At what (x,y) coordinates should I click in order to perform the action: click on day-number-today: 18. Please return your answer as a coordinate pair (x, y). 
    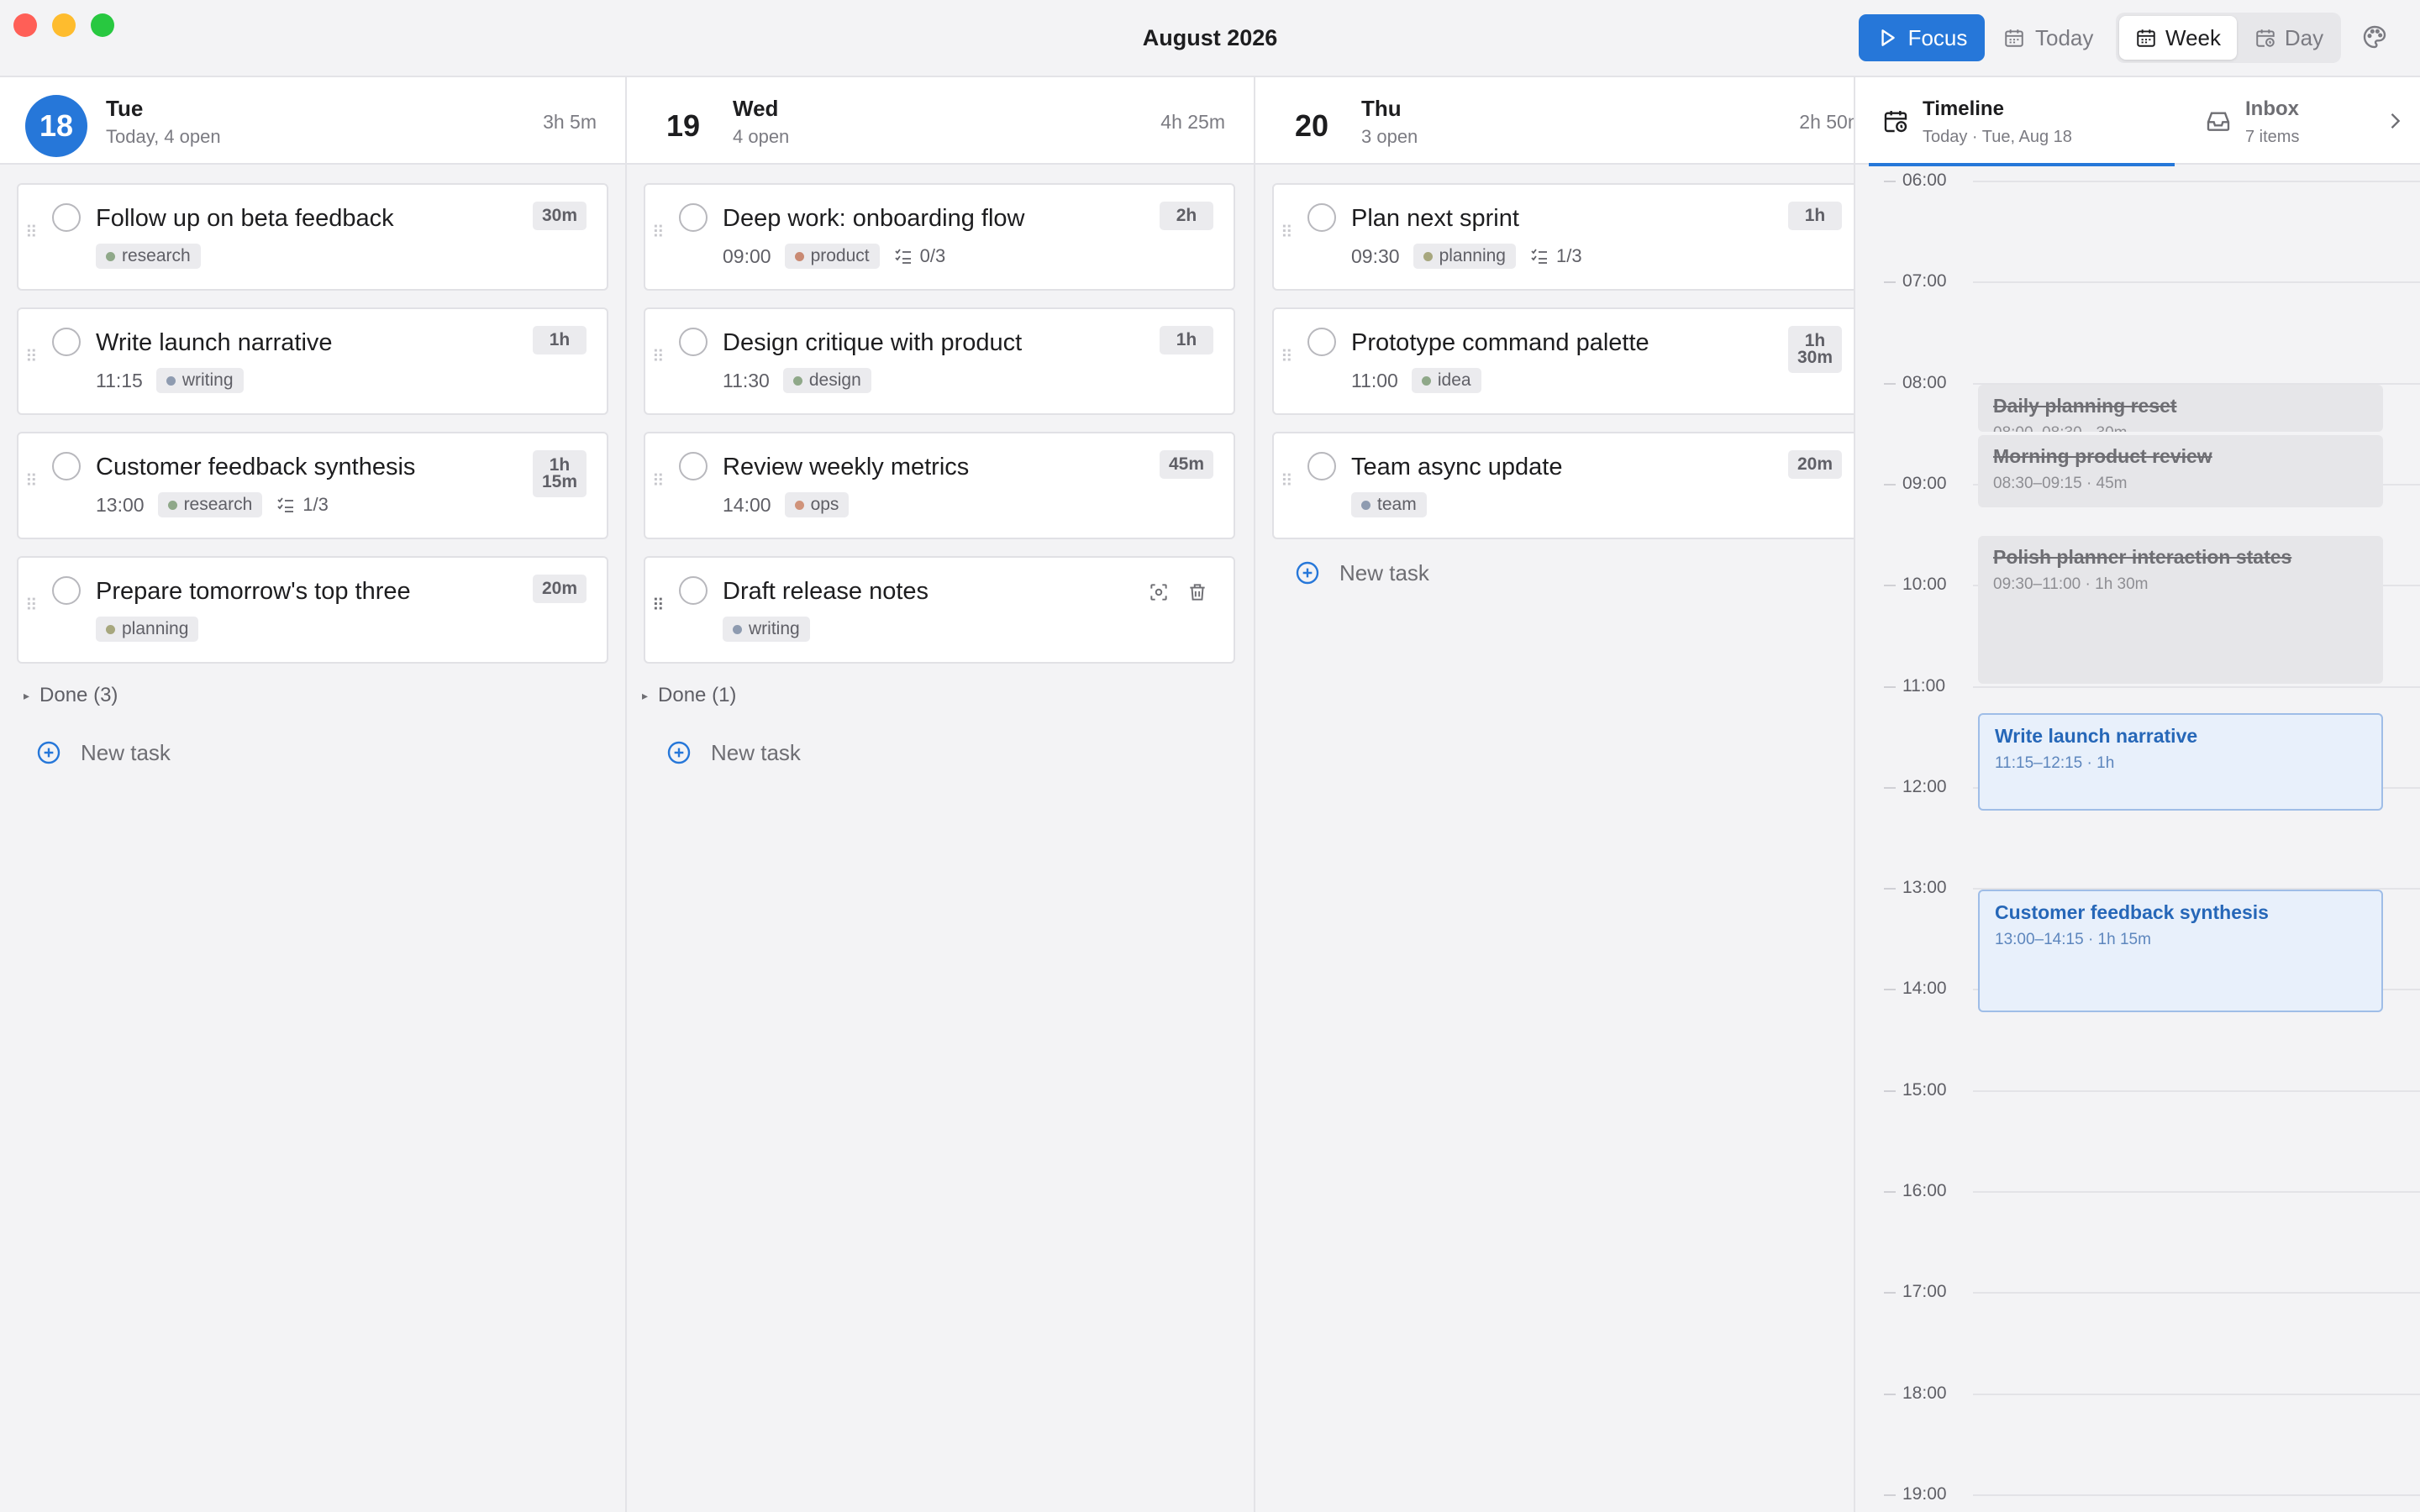
    Looking at the image, I should click on (56, 126).